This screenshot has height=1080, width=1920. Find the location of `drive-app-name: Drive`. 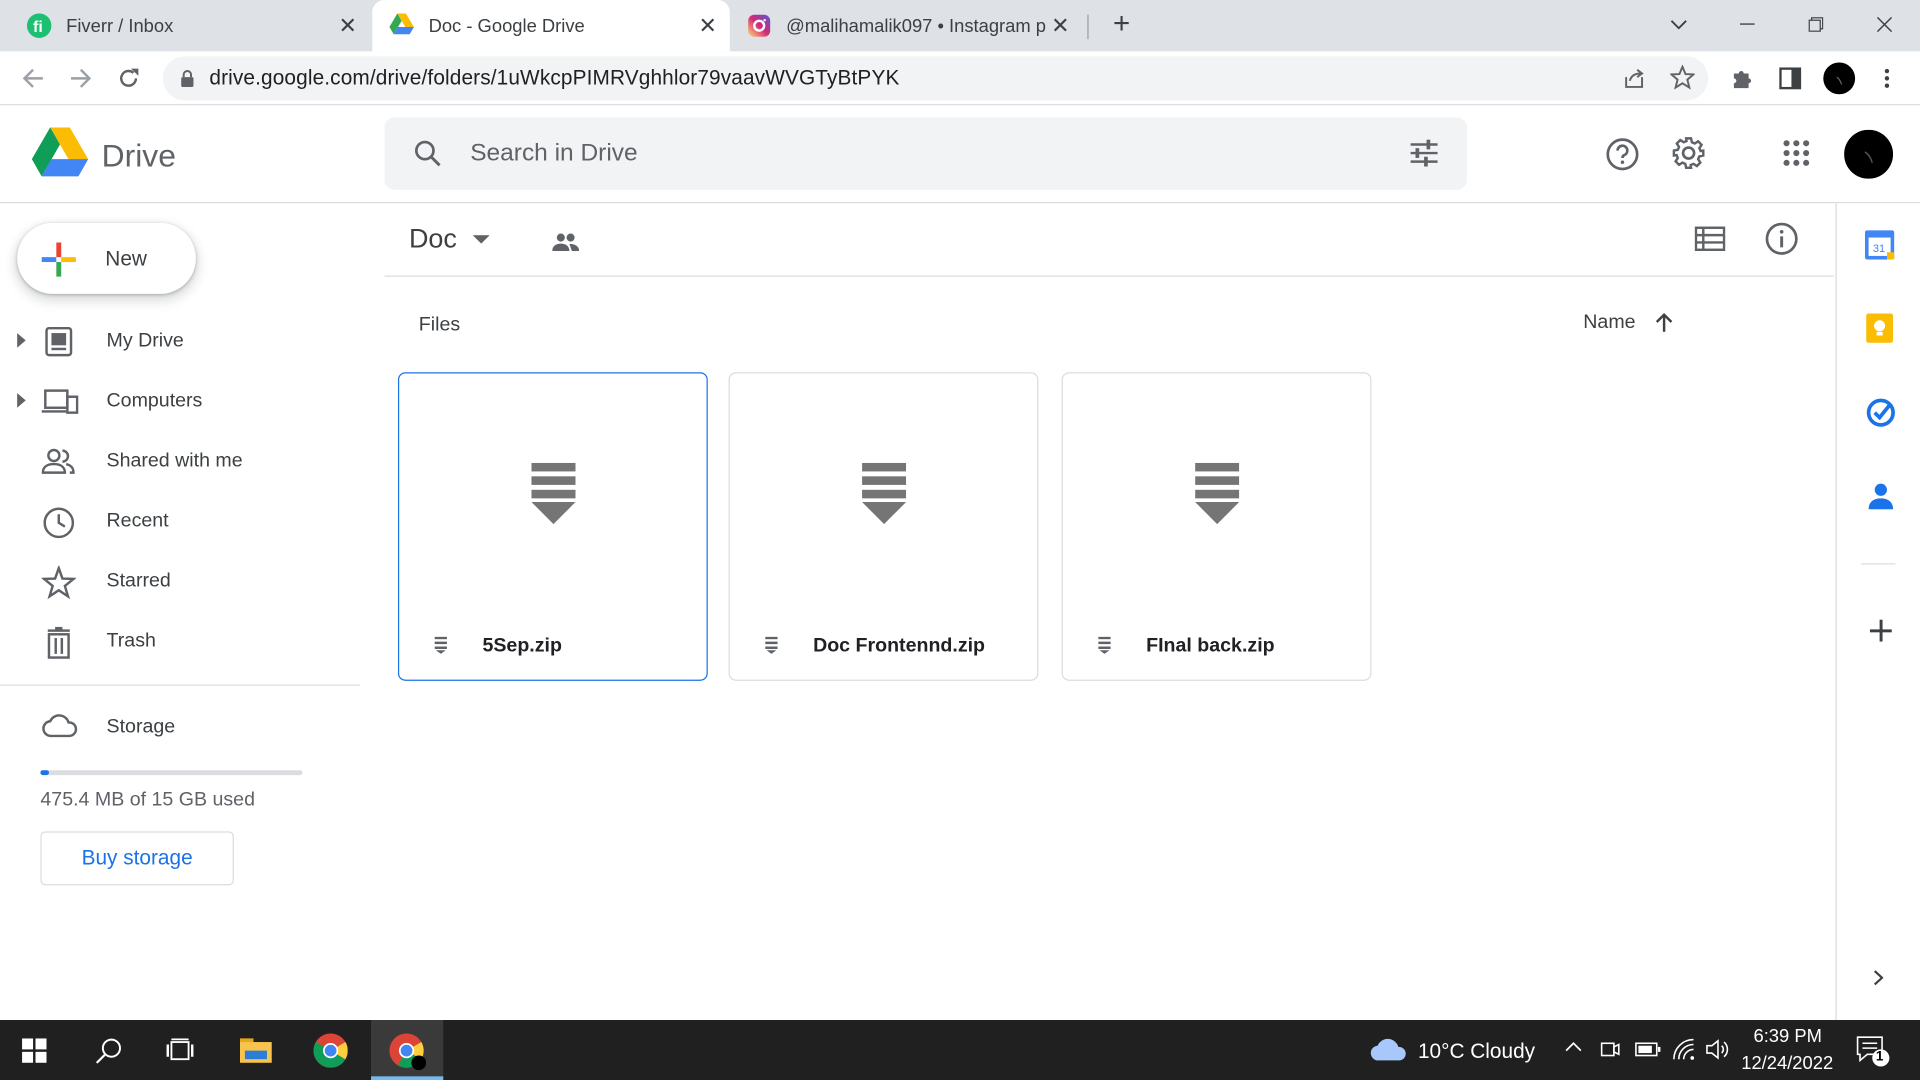

drive-app-name: Drive is located at coordinates (139, 156).